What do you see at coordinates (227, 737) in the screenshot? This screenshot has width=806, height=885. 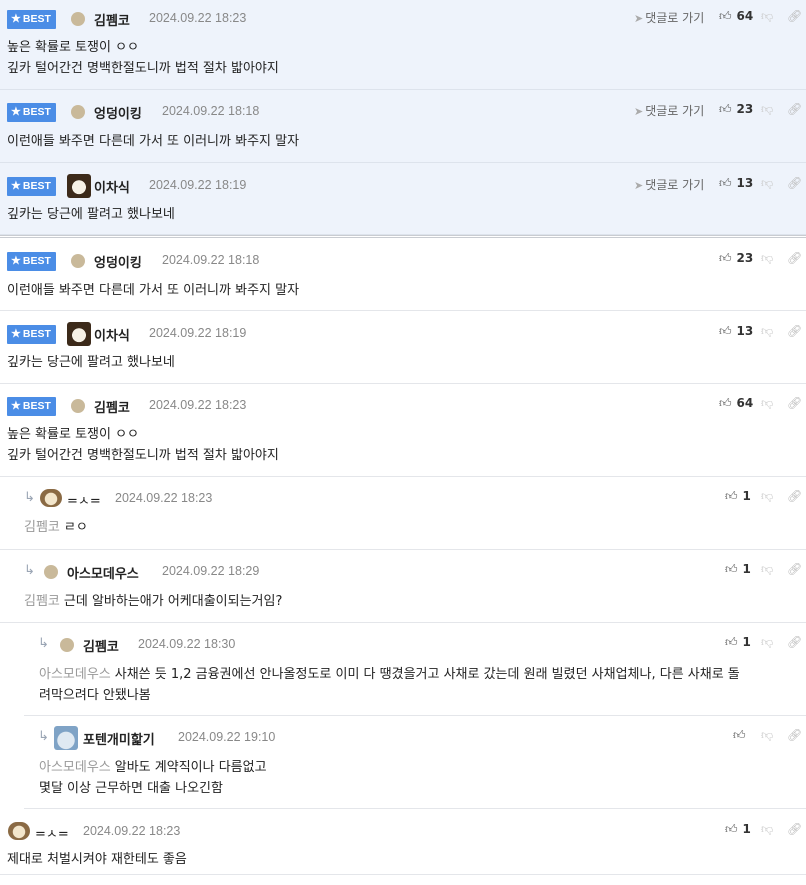 I see `comment-date: 2024.09.22 19:10` at bounding box center [227, 737].